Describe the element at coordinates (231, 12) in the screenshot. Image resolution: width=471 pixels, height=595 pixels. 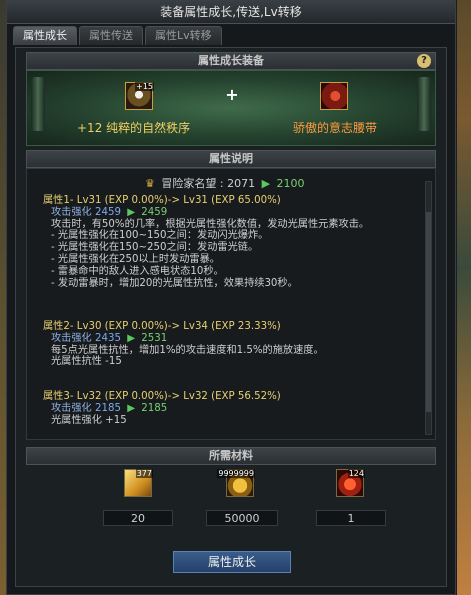
I see `window-title: 装备属性成长,传送,Lv转移` at that location.